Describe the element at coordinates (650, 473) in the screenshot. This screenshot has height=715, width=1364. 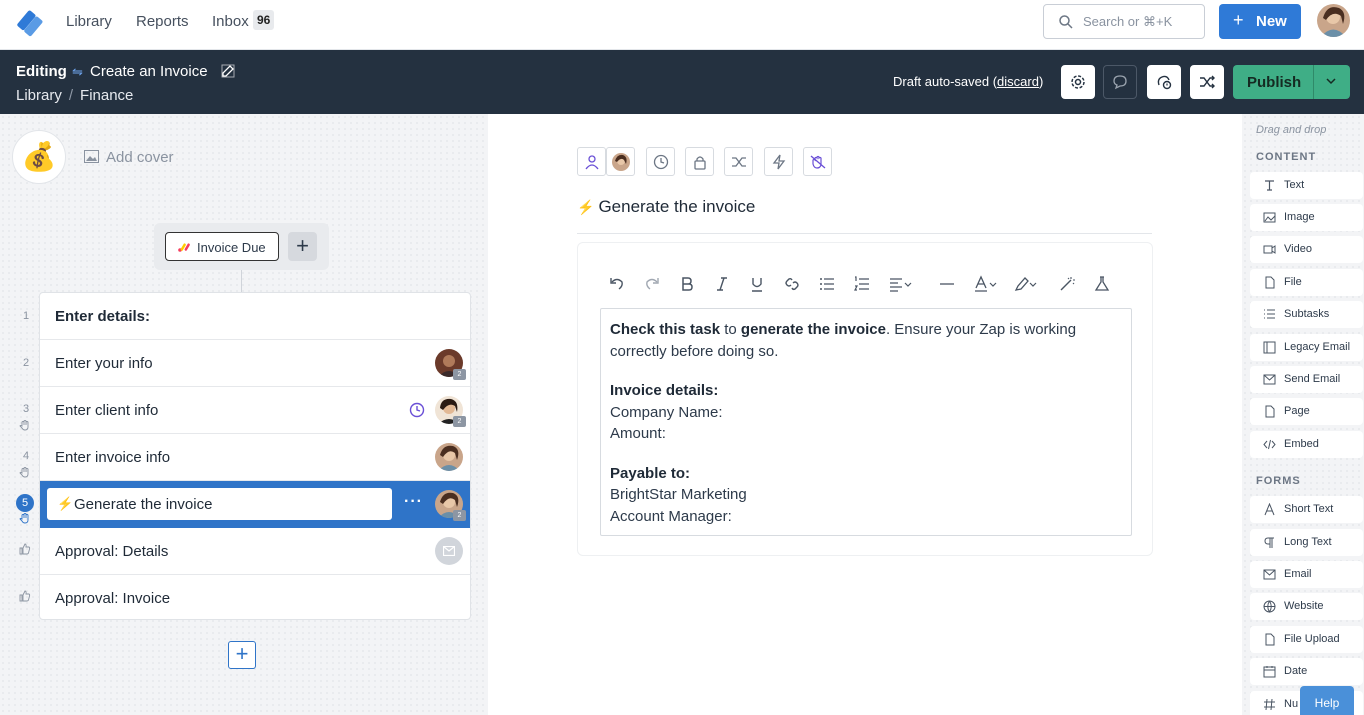
I see `payable-to-heading: Payable to:` at that location.